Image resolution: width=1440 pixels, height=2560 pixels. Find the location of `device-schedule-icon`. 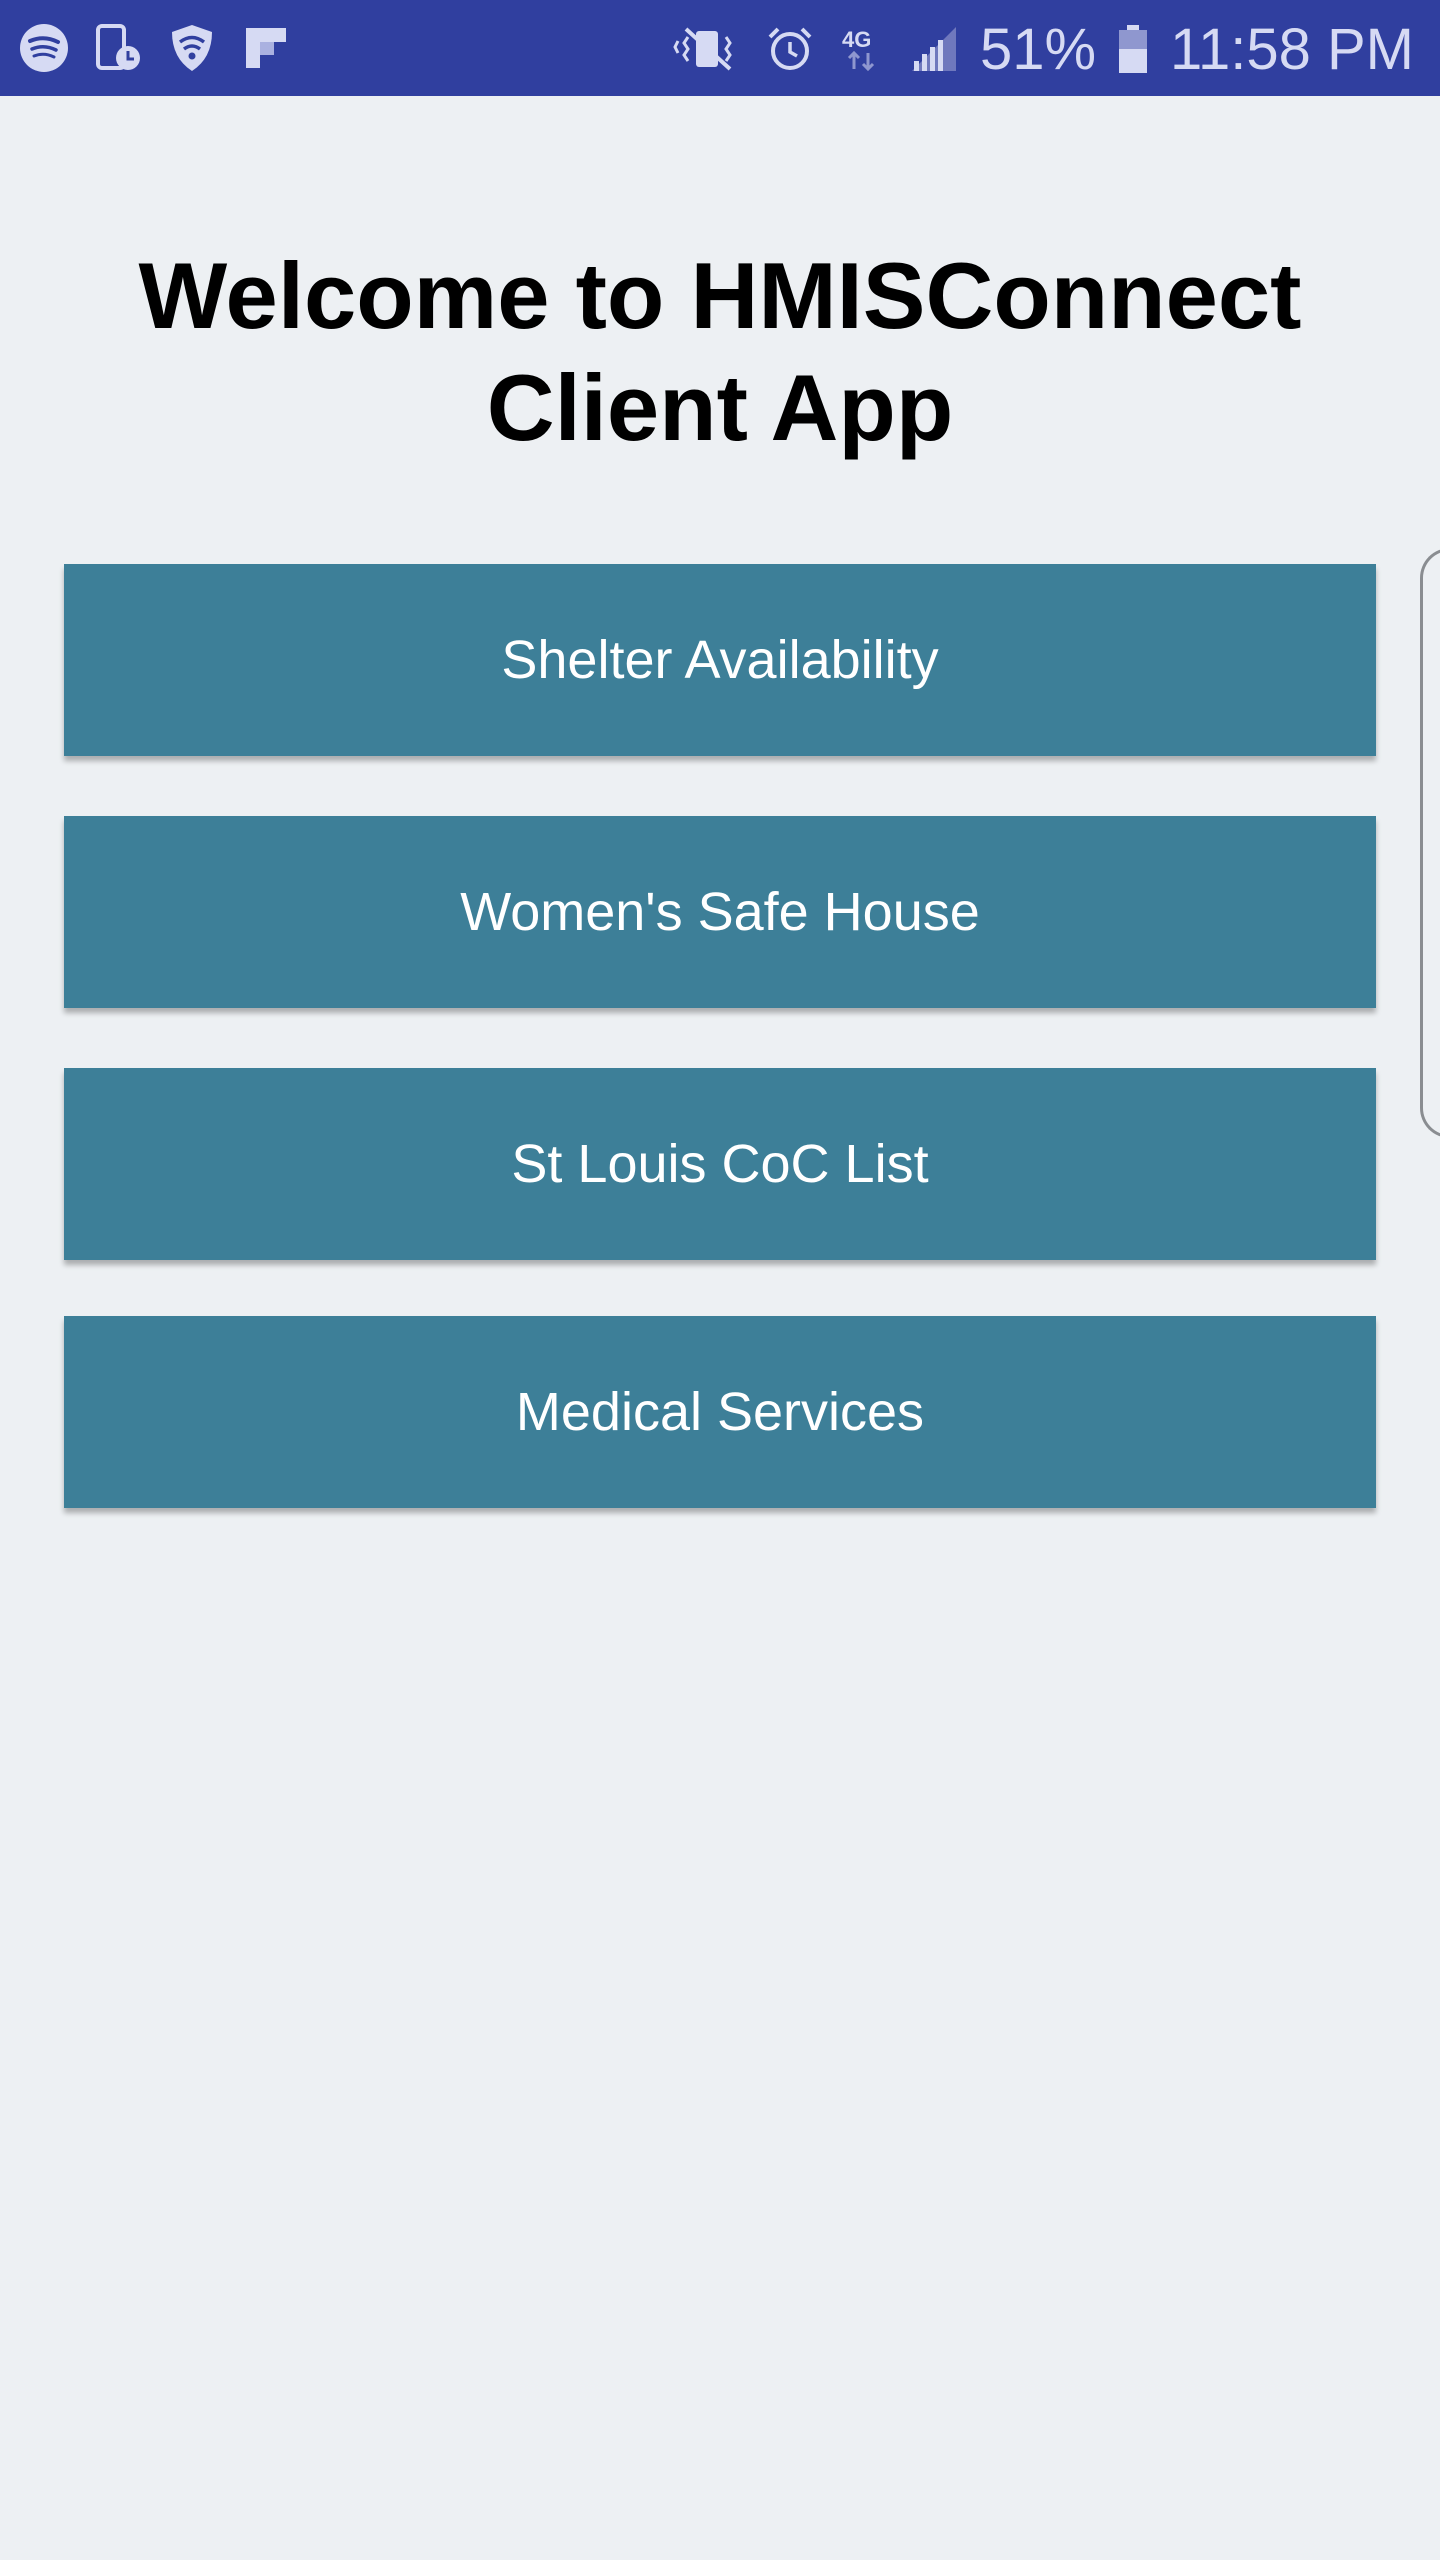

device-schedule-icon is located at coordinates (118, 48).